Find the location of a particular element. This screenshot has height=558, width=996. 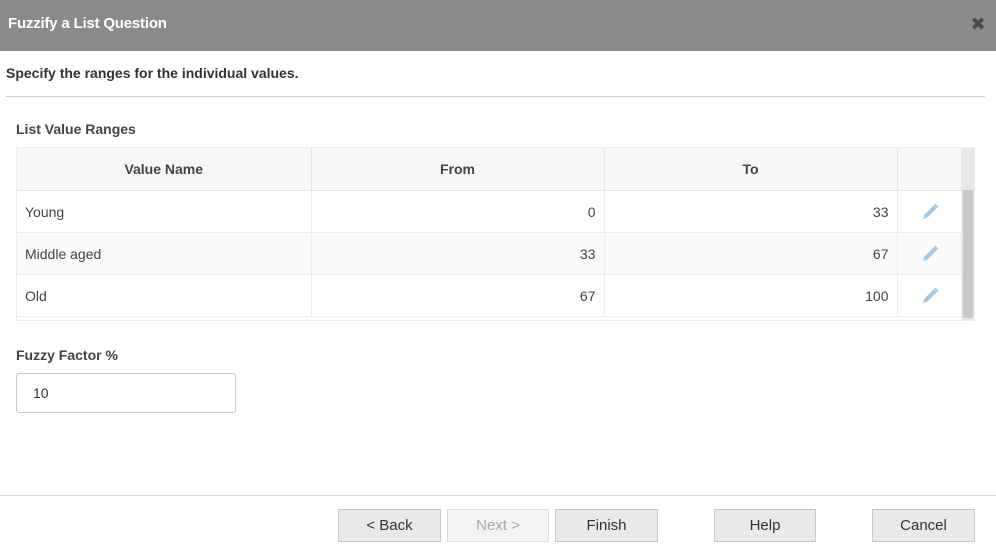

finish-button: Finish is located at coordinates (606, 525).